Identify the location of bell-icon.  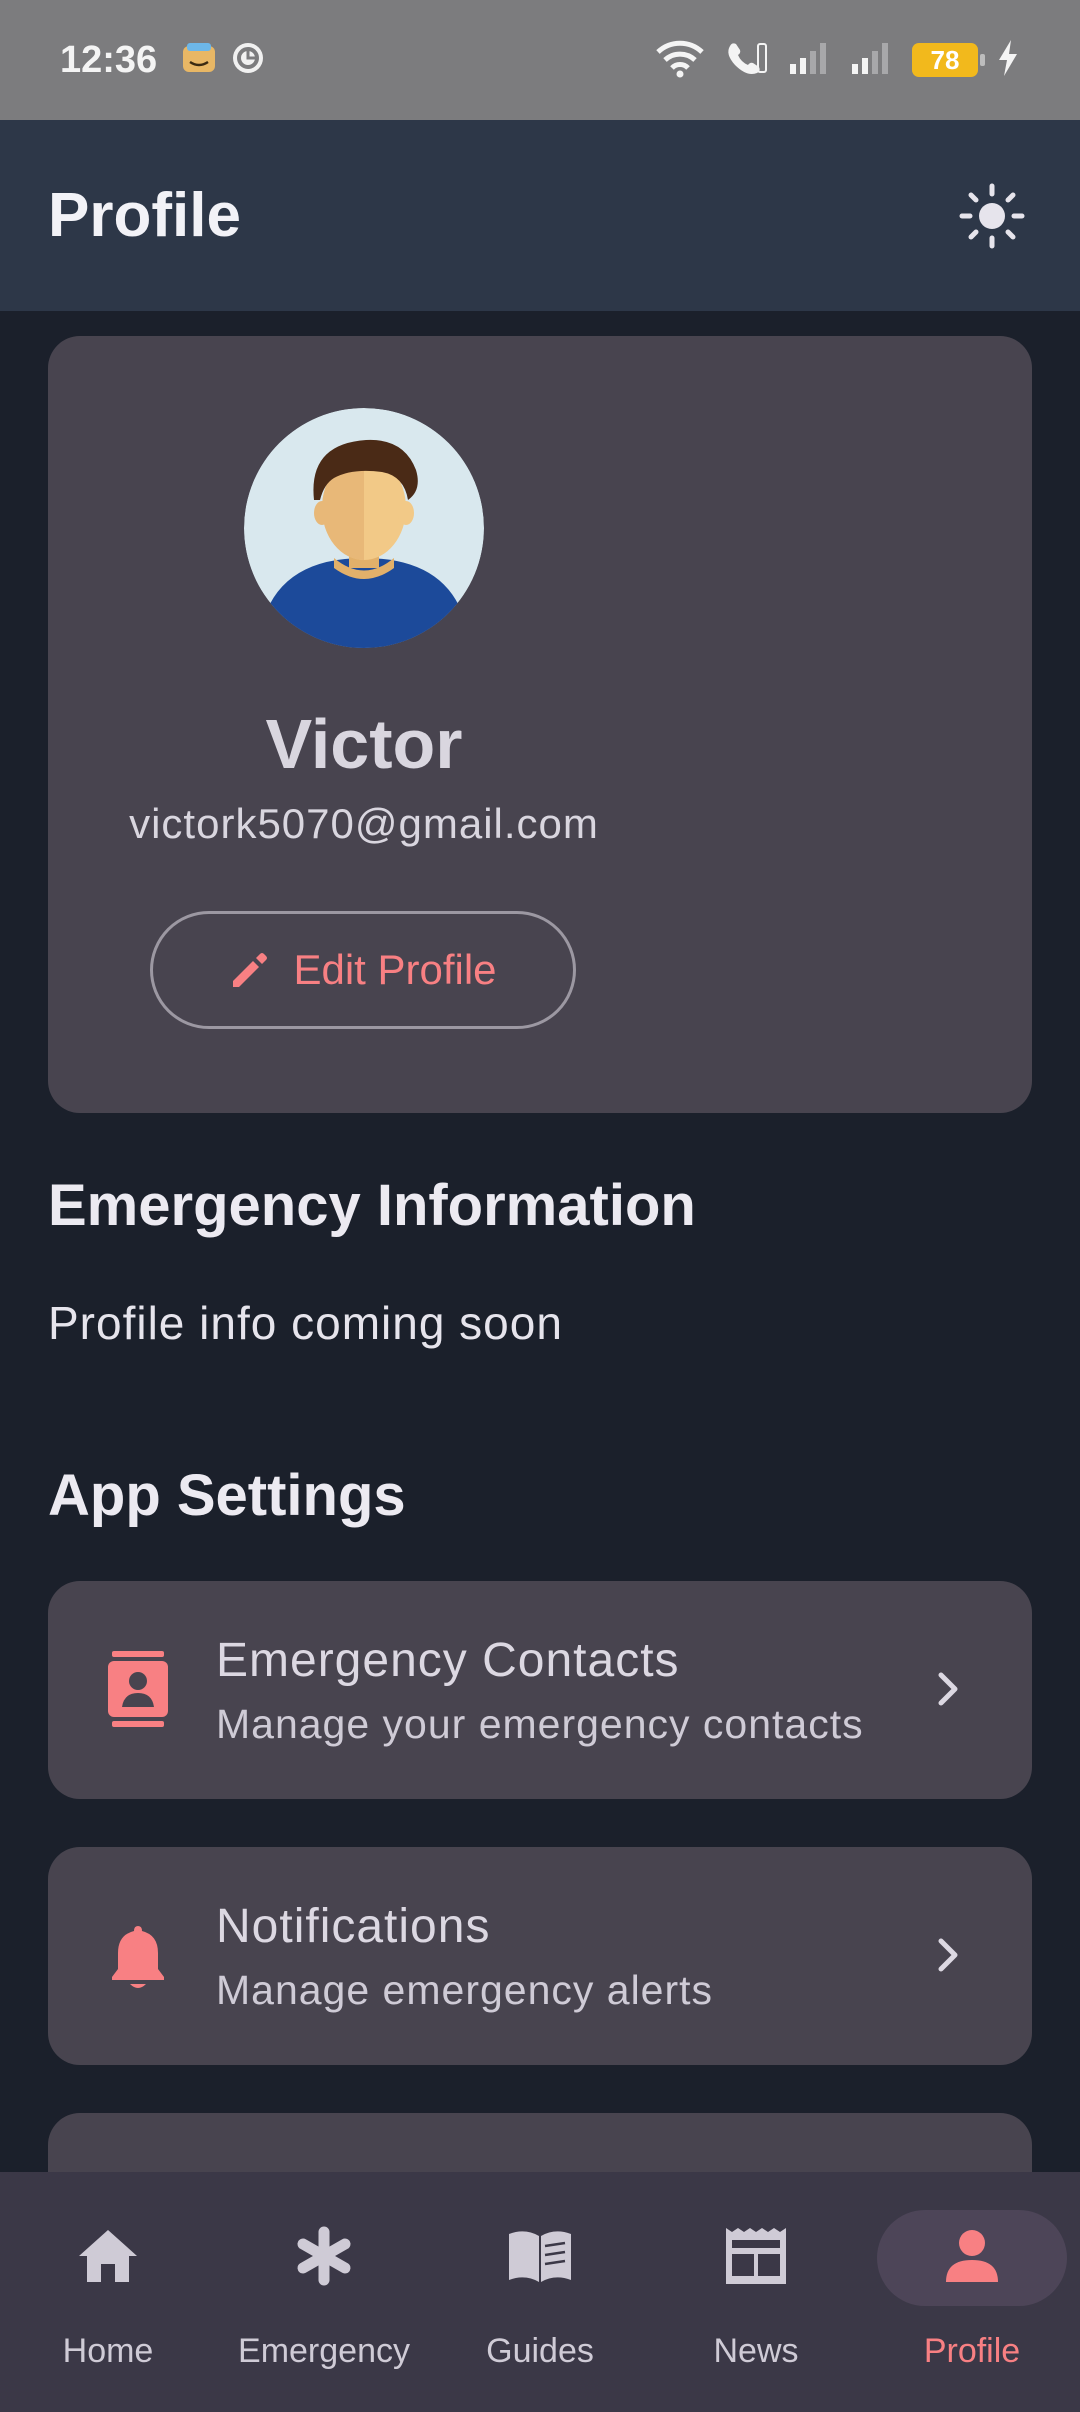
(138, 1955).